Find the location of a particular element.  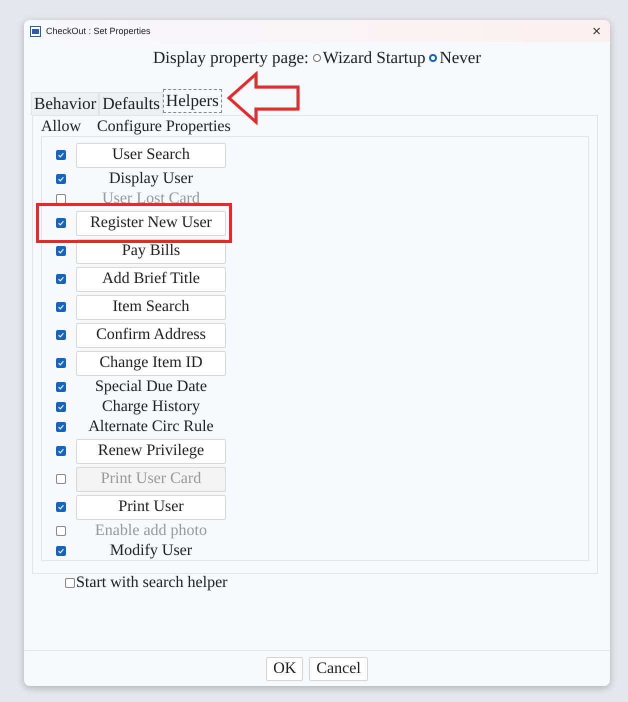

app-icon is located at coordinates (35, 31).